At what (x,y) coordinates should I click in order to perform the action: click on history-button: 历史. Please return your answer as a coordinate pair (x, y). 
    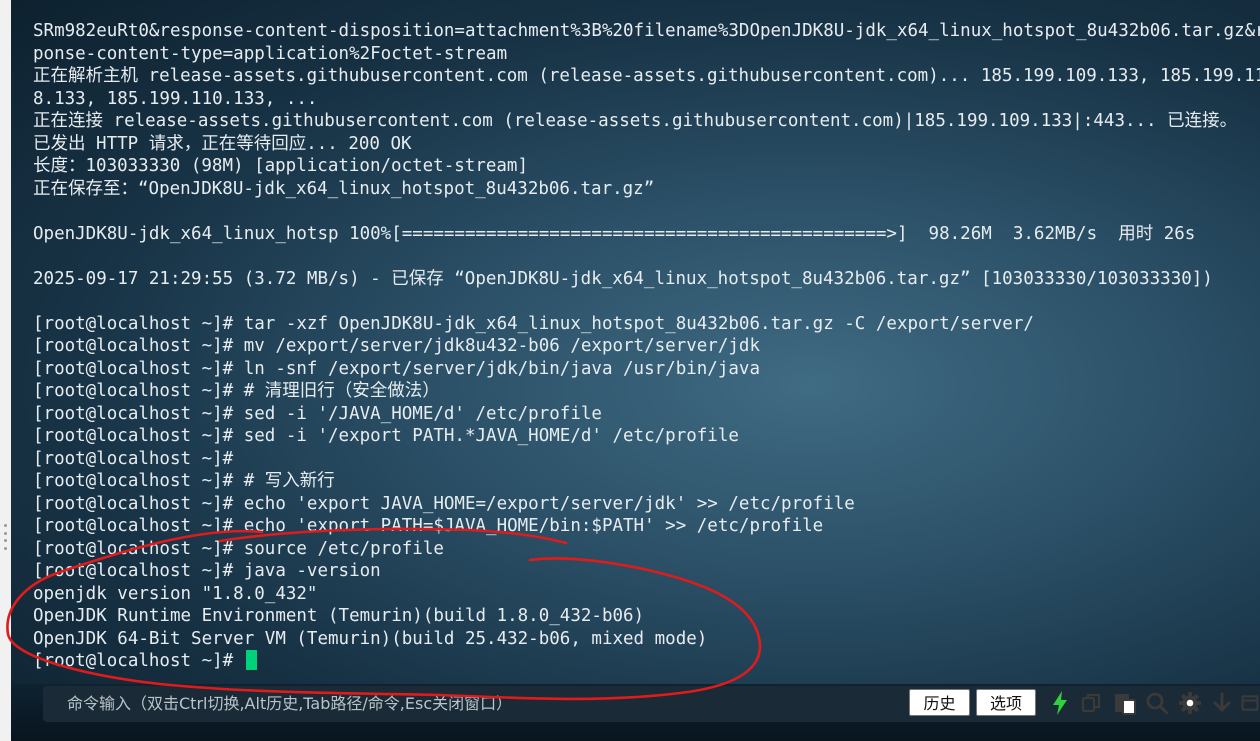
    Looking at the image, I should click on (939, 702).